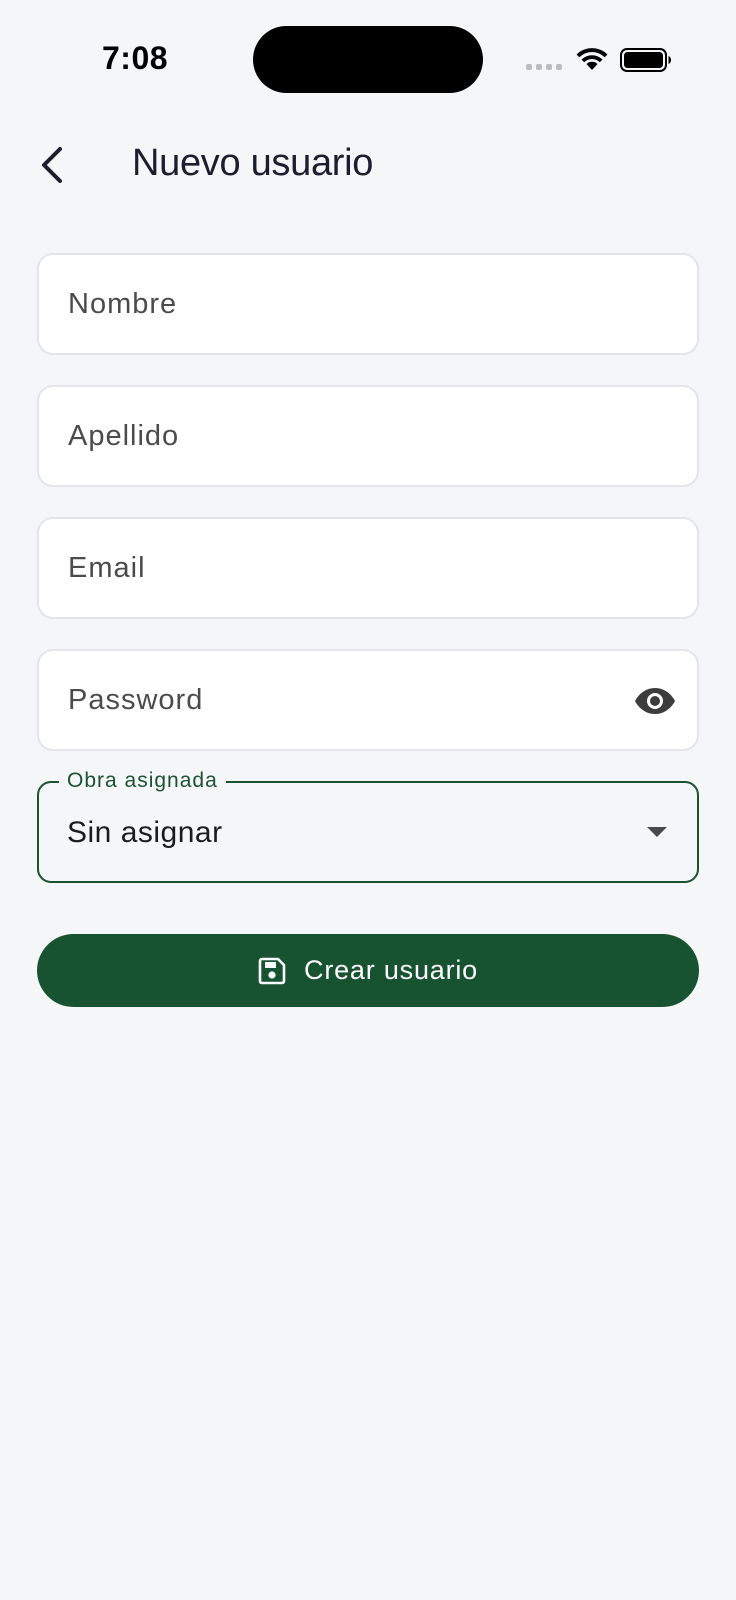 The image size is (736, 1600). Describe the element at coordinates (253, 163) in the screenshot. I see `page-title: Nuevo usuario` at that location.